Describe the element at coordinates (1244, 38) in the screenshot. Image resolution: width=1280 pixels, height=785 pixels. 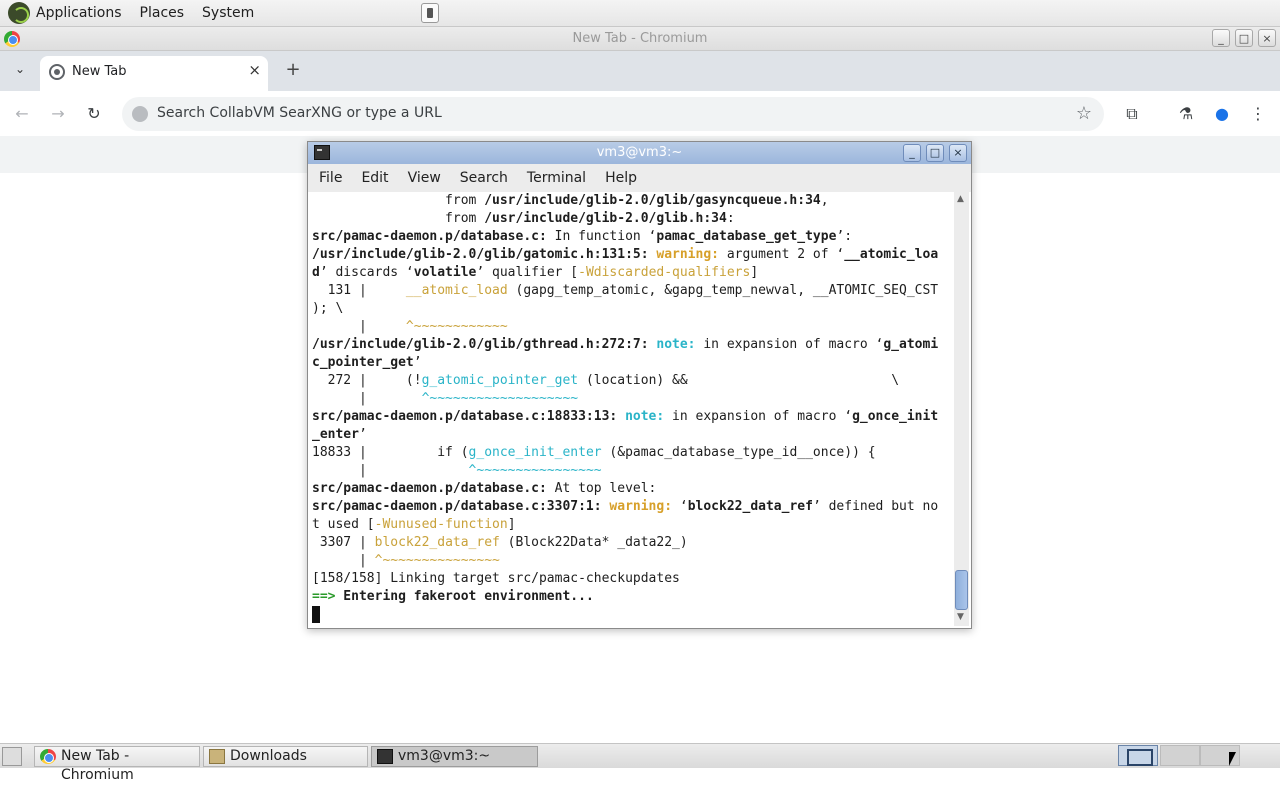
I see `chromium-maximize-button: □` at that location.